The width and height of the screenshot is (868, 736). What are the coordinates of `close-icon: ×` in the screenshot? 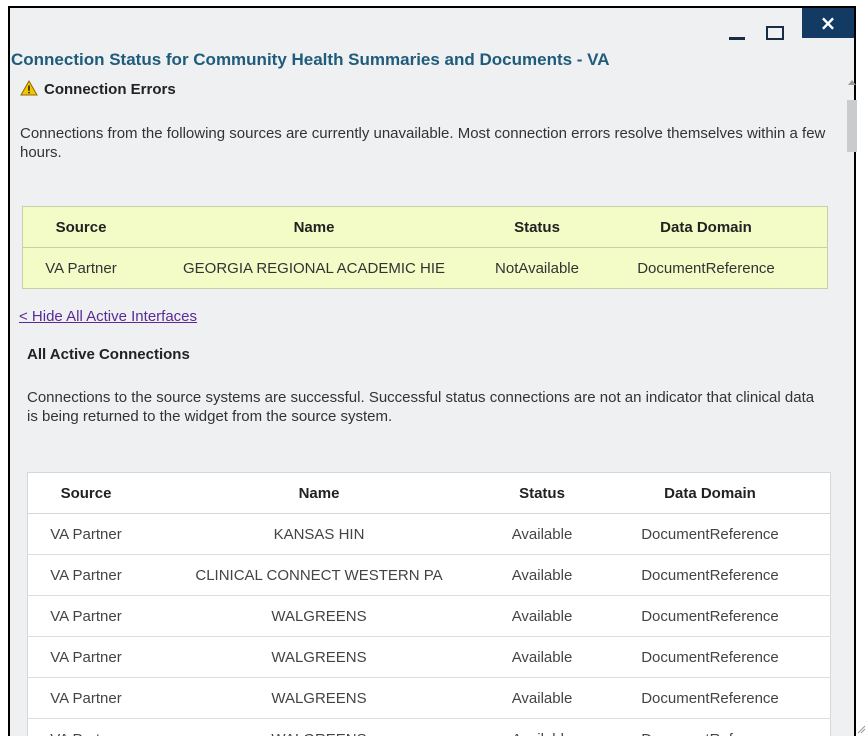 It's located at (828, 23).